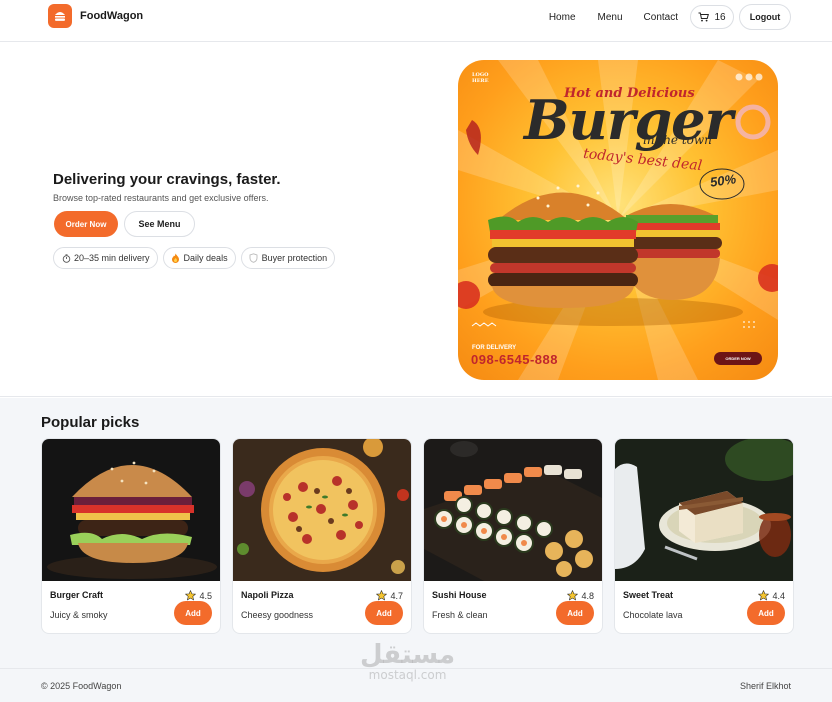  I want to click on navbar: FoodWagon Home Menu Contact 16 Logout, so click(416, 21).